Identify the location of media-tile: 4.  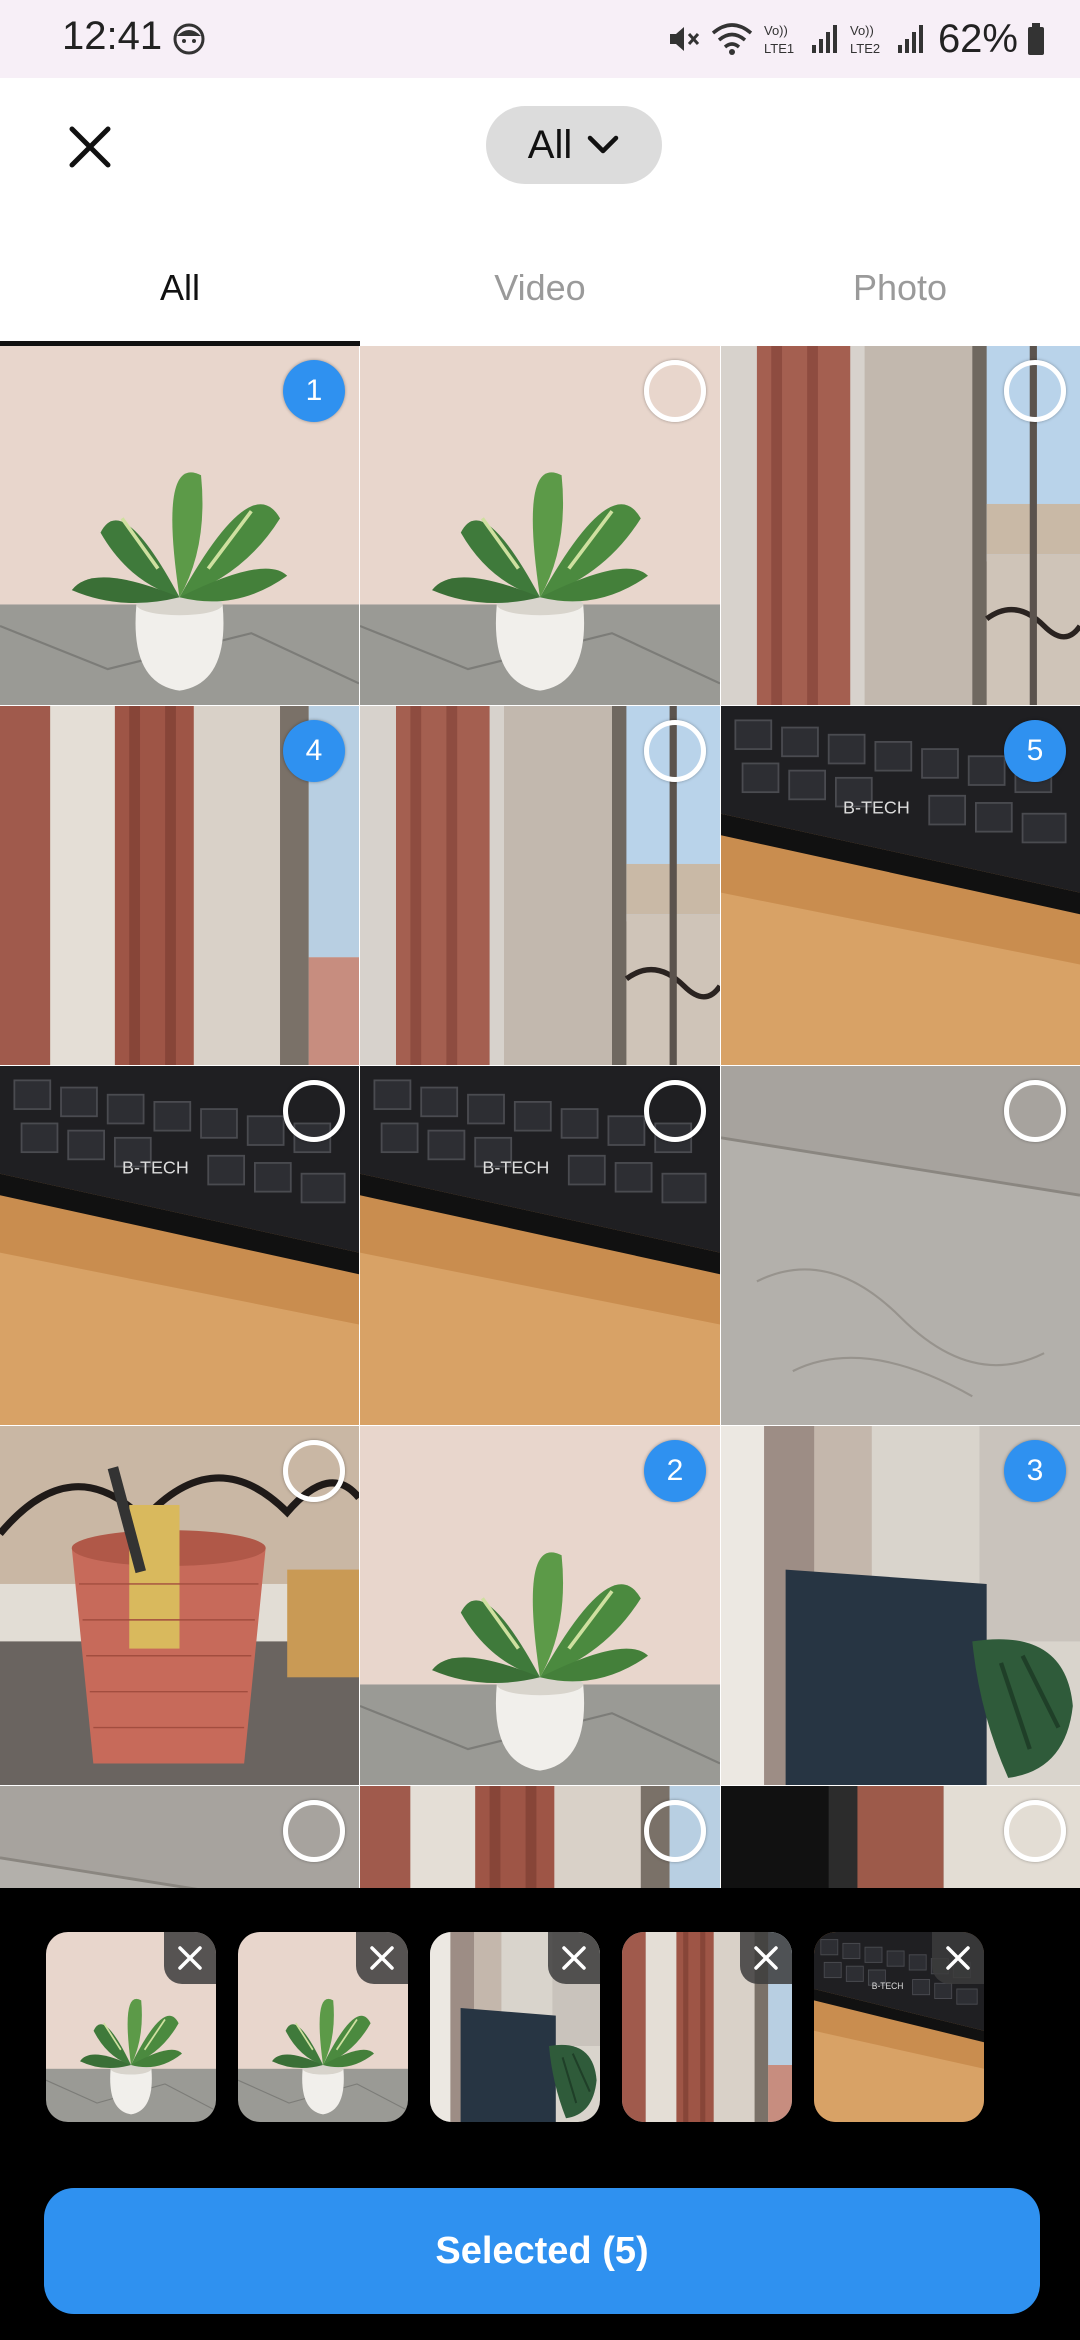
(179, 885).